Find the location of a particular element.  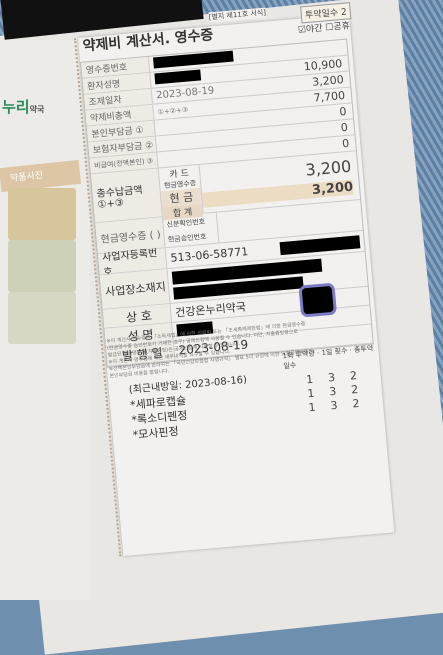

capsule-photo is located at coordinates (42, 214).